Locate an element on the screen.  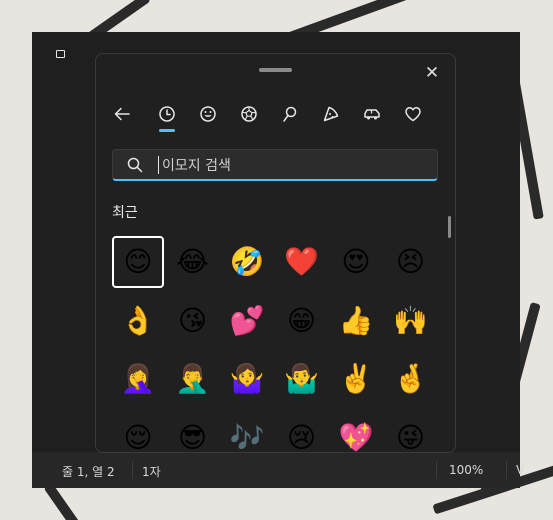
emoji-button: 😌 is located at coordinates (138, 432).